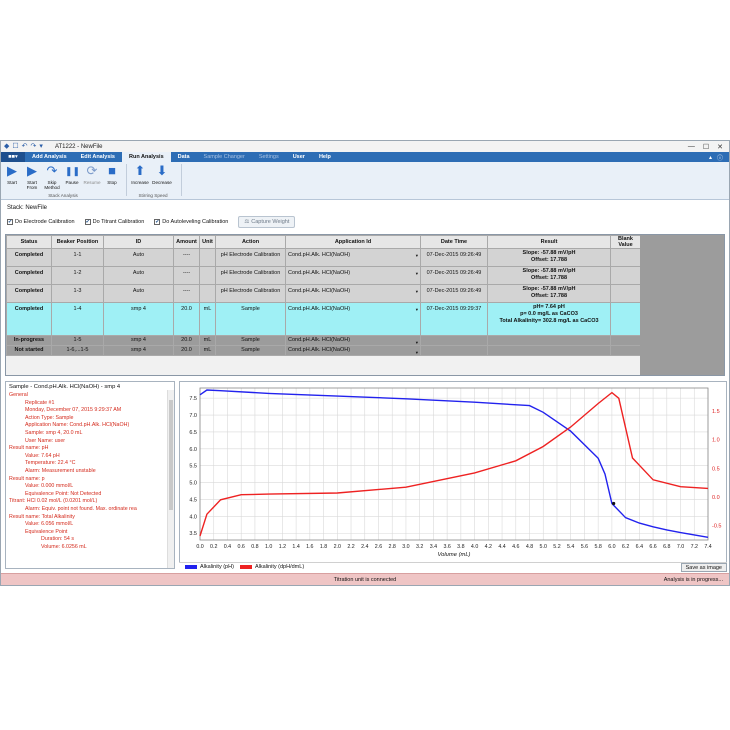  I want to click on tab-edit-analysis: Edit Analysis, so click(98, 157).